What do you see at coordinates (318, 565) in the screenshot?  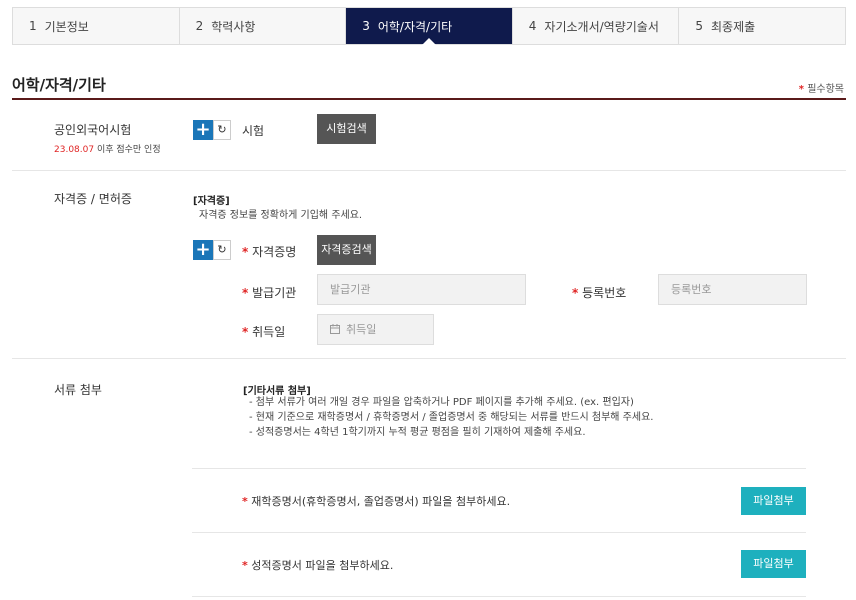 I see `transcript-attach-text: * 성적증명서 파일을 첨부하세요.` at bounding box center [318, 565].